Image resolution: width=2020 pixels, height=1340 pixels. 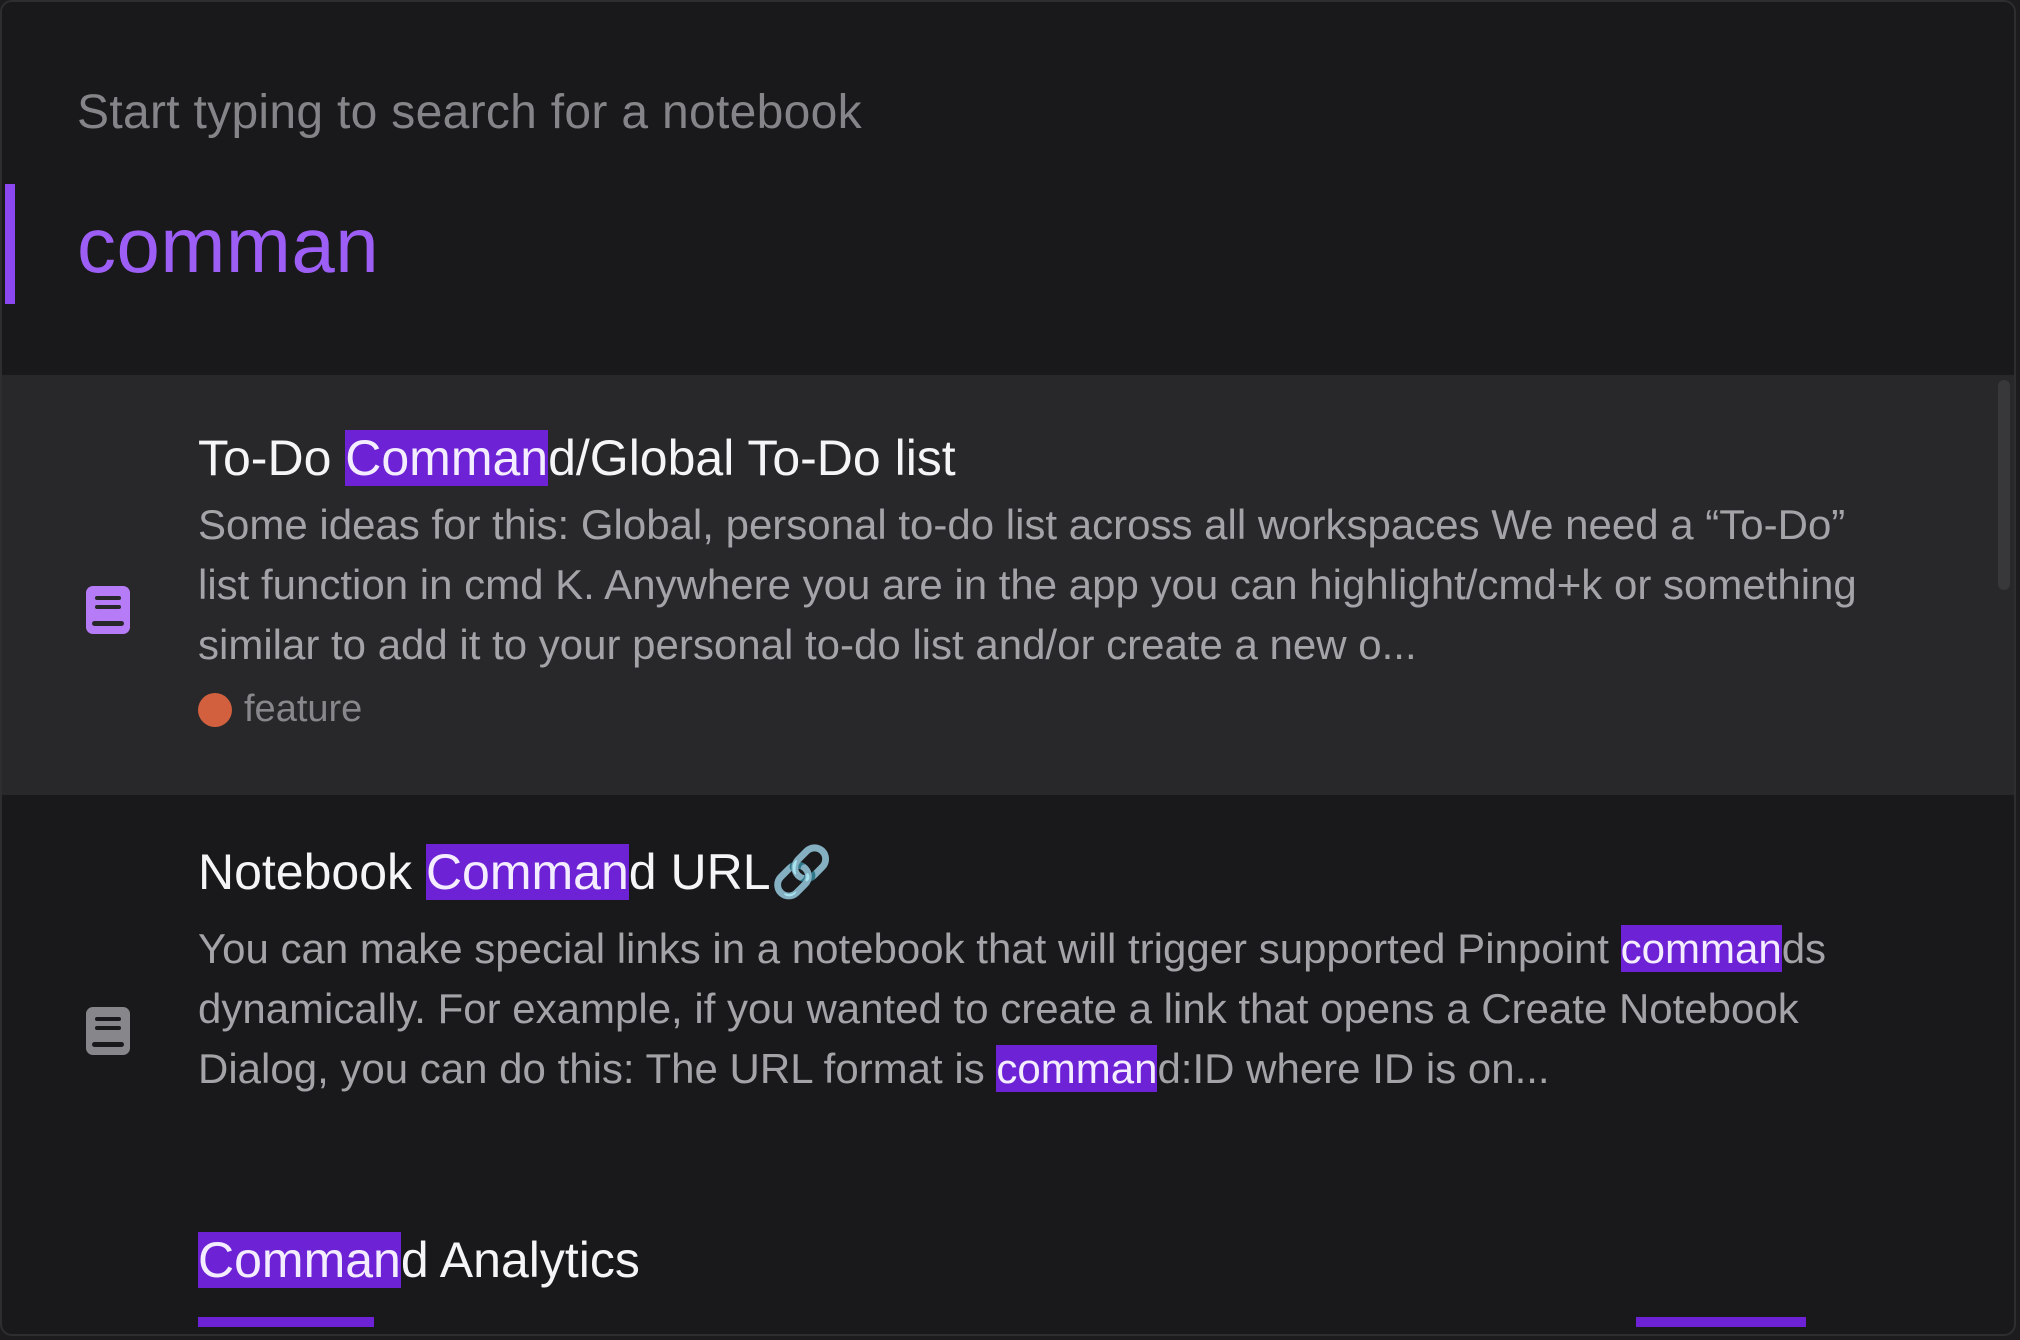 I want to click on tag-label: feature, so click(x=303, y=709).